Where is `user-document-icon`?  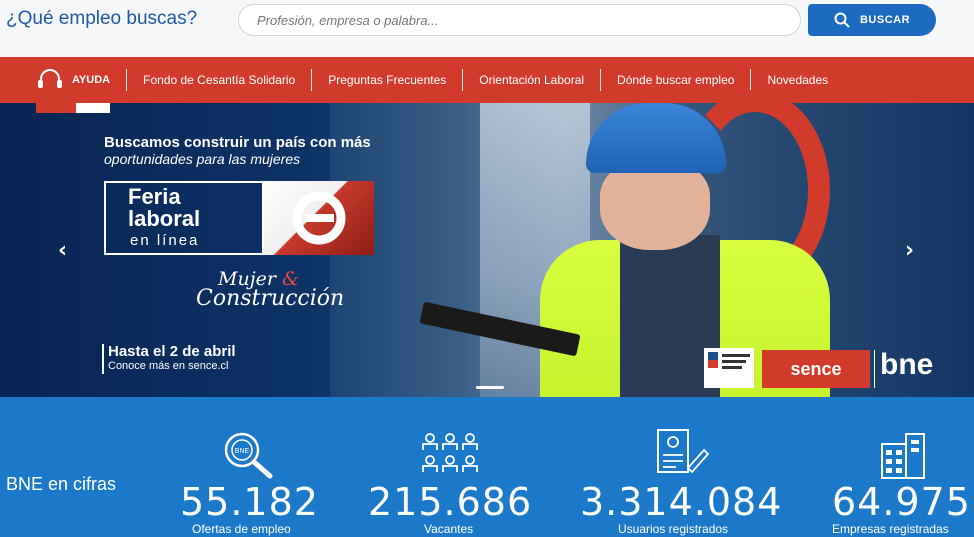 user-document-icon is located at coordinates (682, 453).